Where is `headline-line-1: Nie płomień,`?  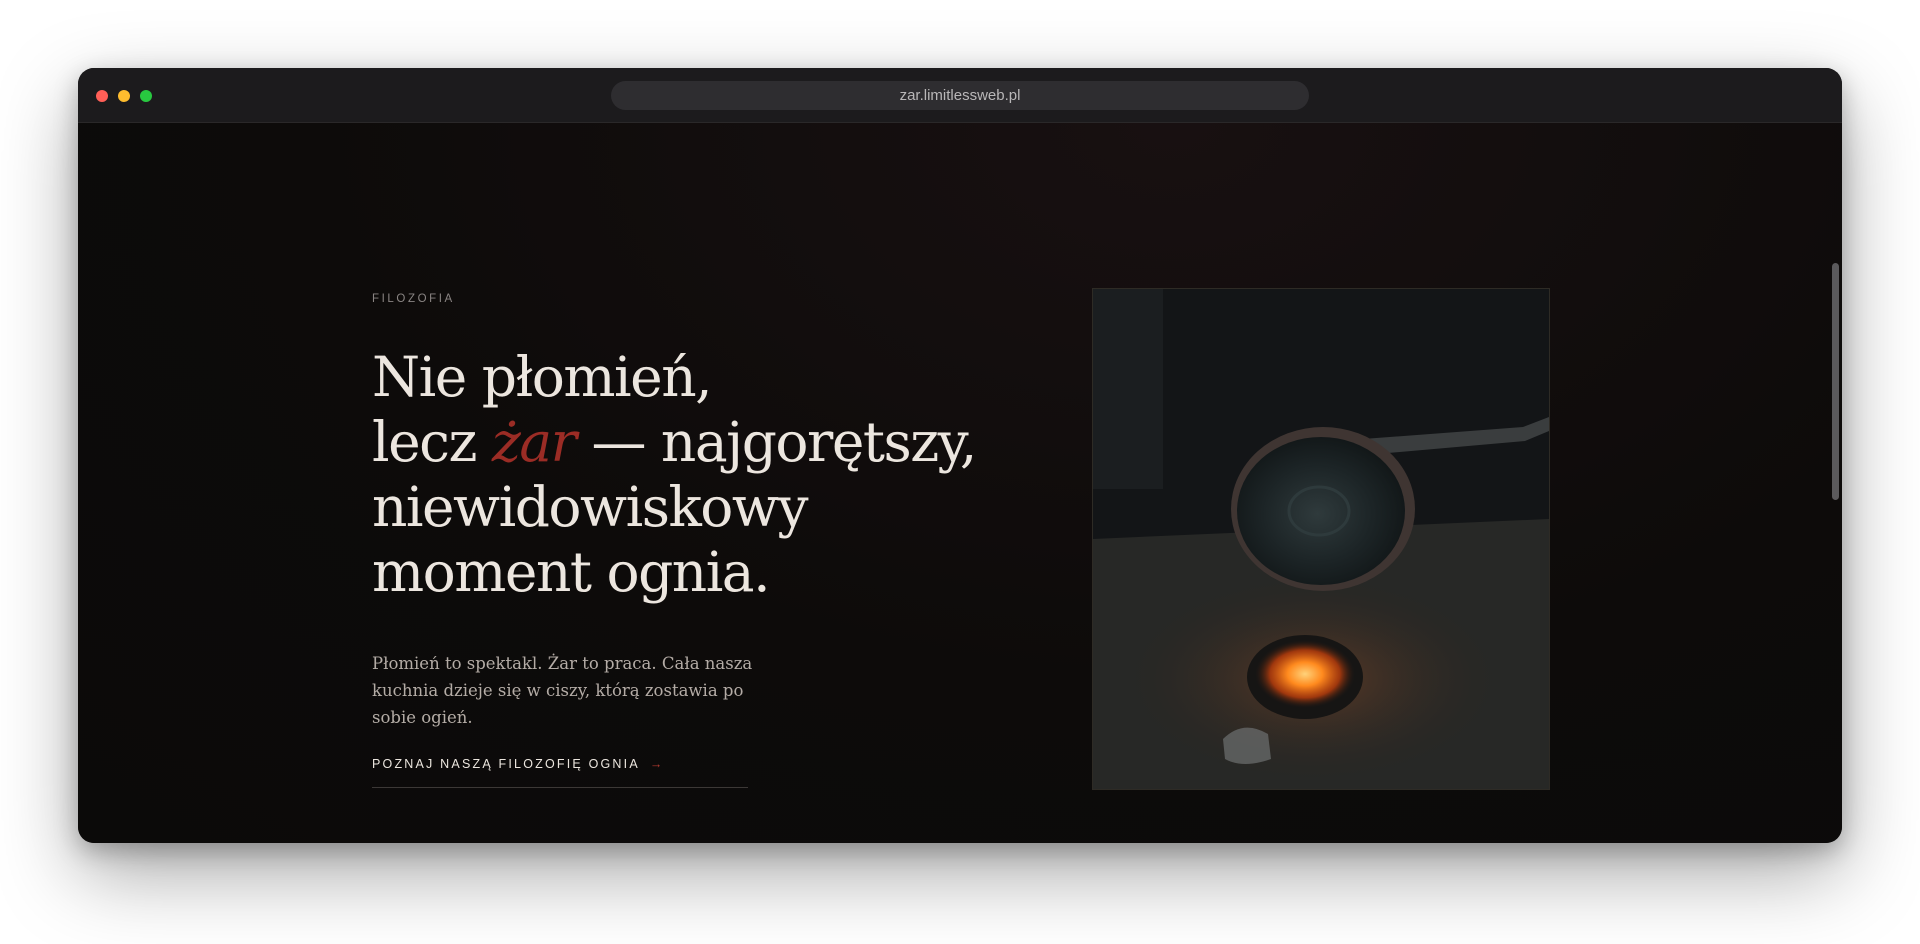 headline-line-1: Nie płomień, is located at coordinates (542, 377).